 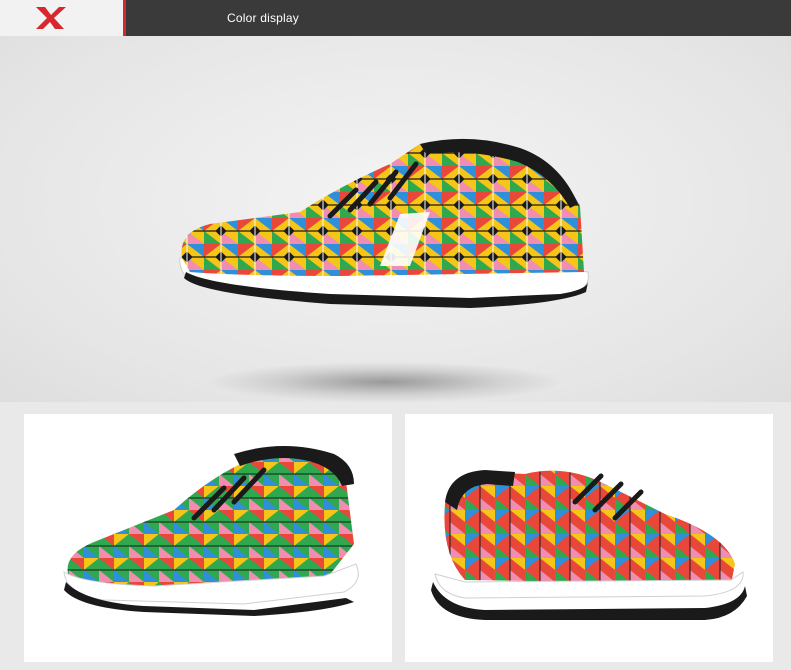 I want to click on section-title: Color display, so click(x=263, y=18).